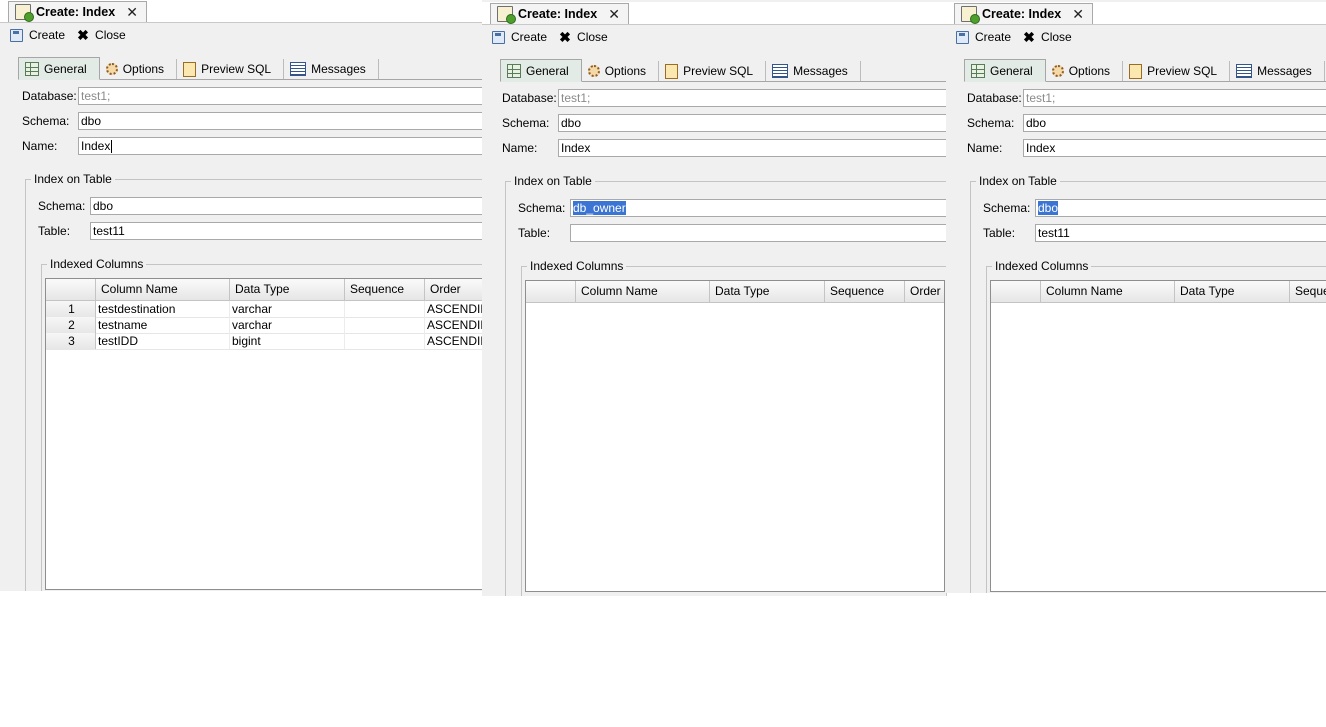 This screenshot has height=727, width=1326. Describe the element at coordinates (1048, 208) in the screenshot. I see `selected-text: dbo` at that location.